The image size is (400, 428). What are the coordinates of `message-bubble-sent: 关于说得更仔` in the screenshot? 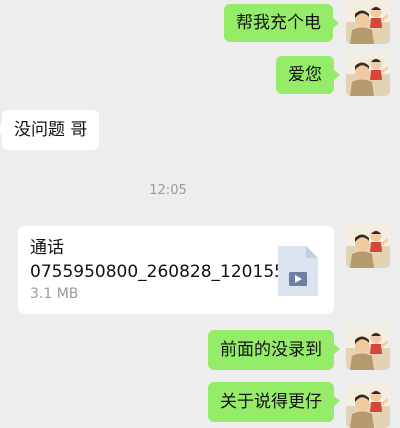 It's located at (274, 402).